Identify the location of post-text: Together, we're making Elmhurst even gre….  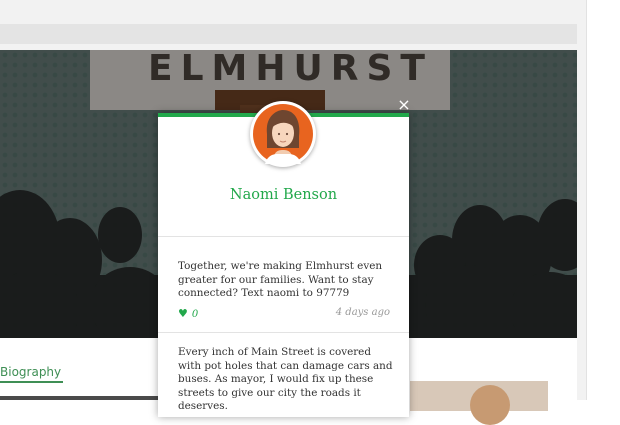
(280, 279).